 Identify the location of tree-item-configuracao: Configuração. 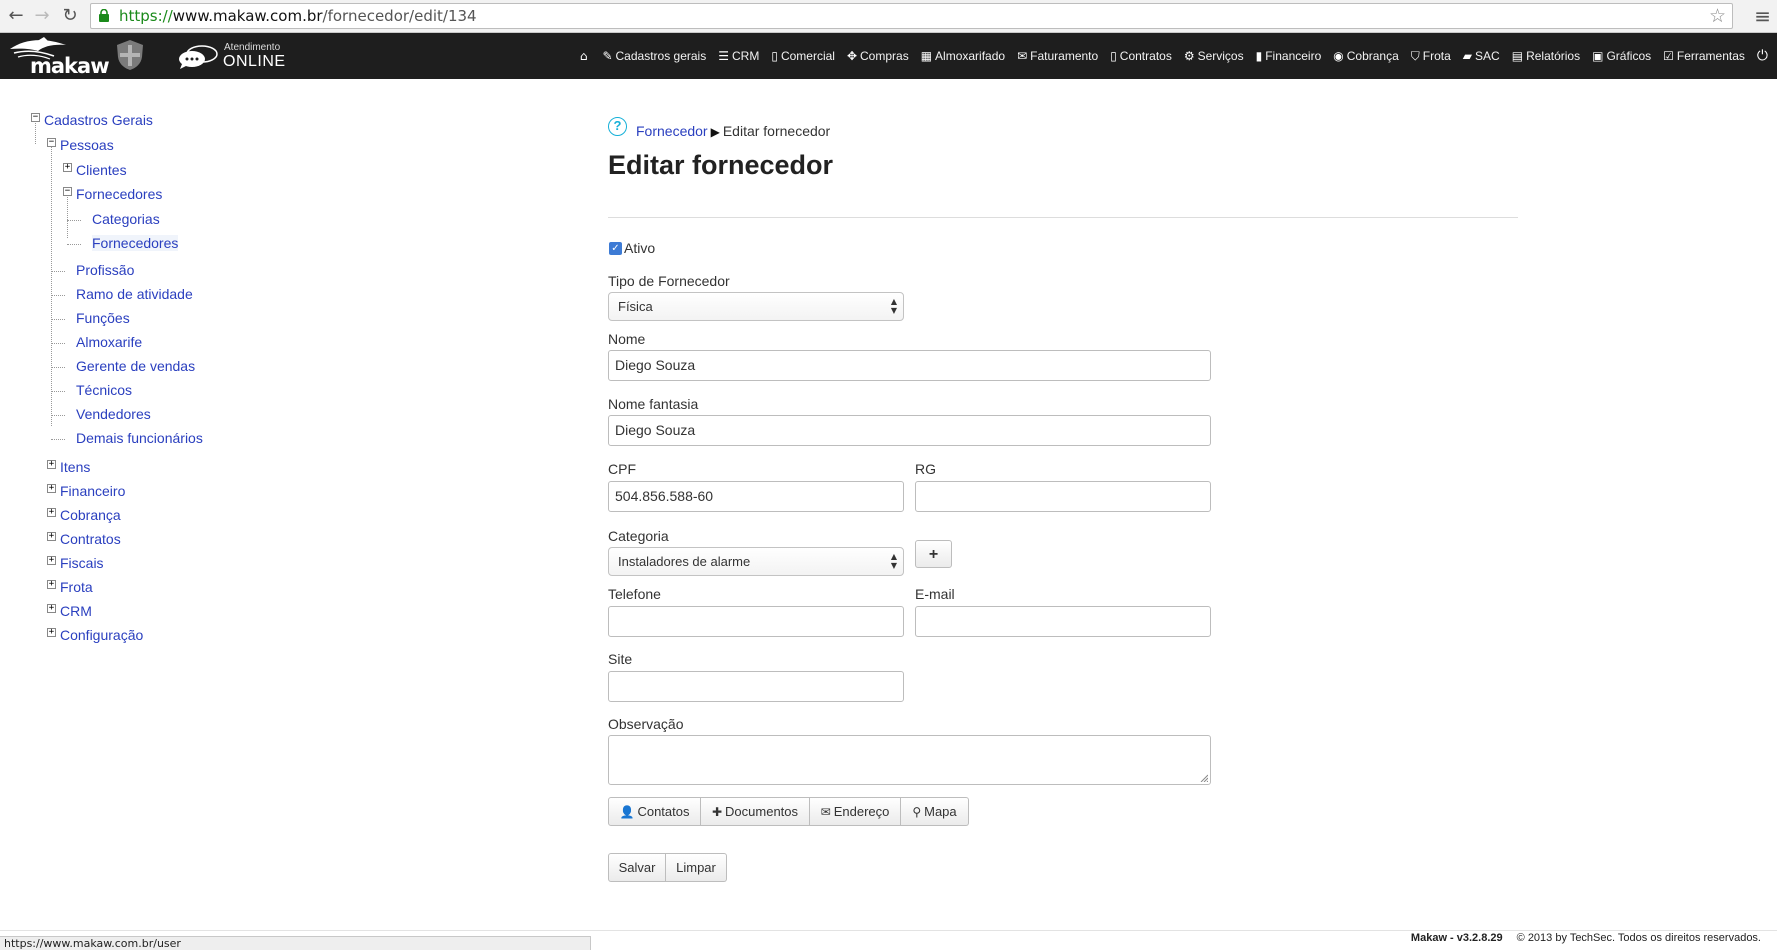
(101, 635).